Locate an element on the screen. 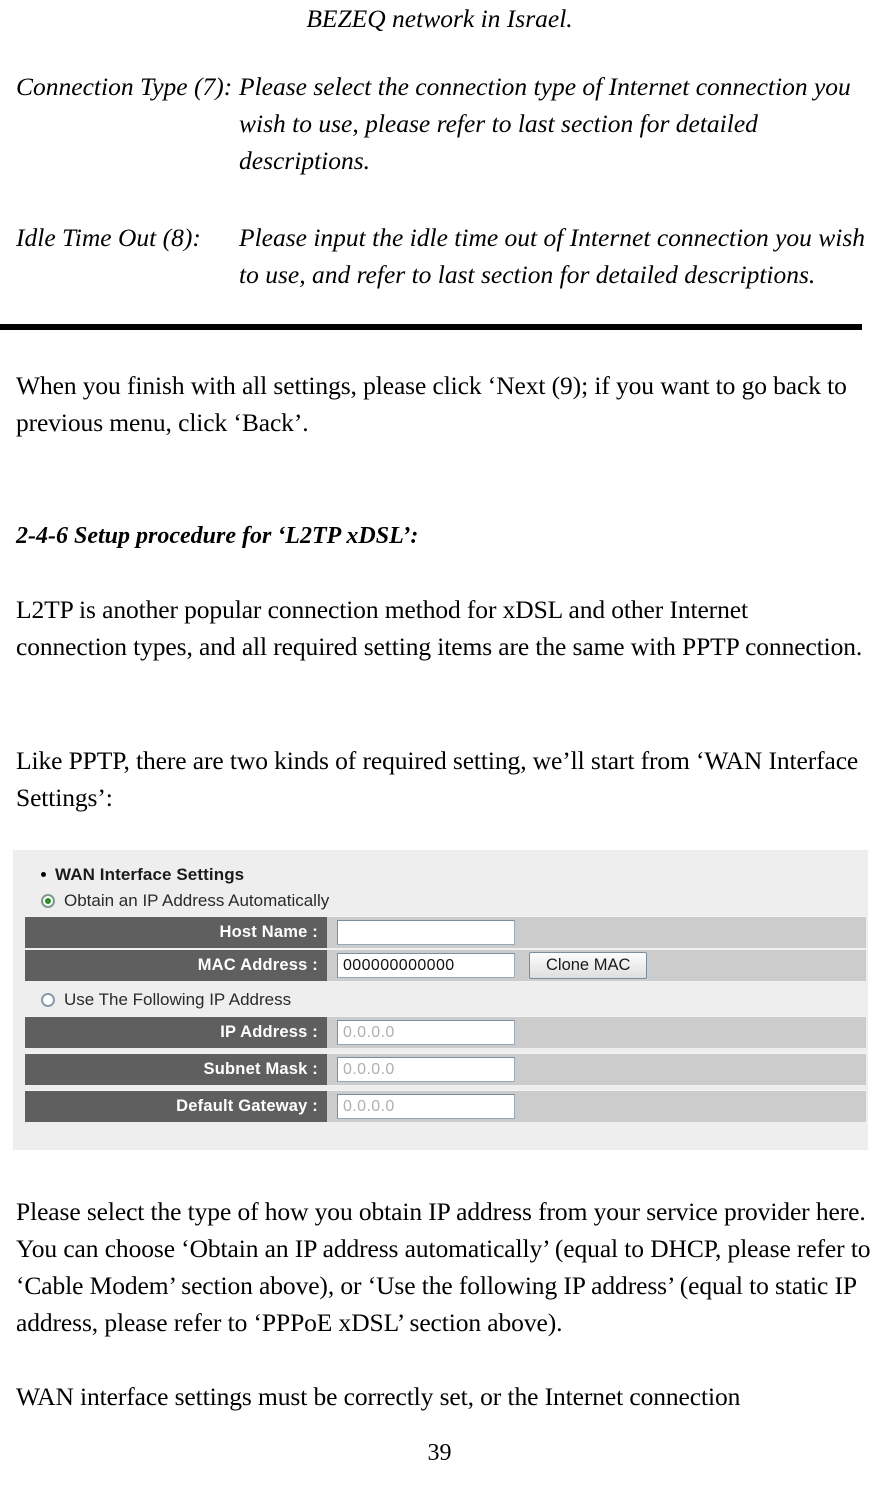 Image resolution: width=879 pixels, height=1486 pixels. field-label-default-gateway: Default Gateway : is located at coordinates (176, 1106).